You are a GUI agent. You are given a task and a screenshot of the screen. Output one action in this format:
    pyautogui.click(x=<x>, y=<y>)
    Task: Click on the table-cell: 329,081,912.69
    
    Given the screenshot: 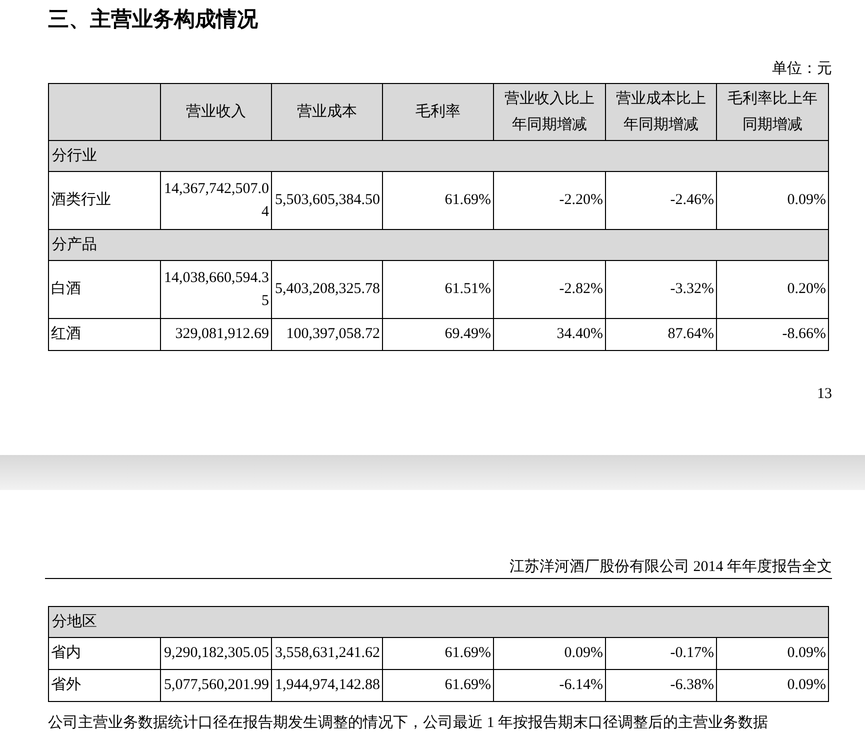 What is the action you would take?
    pyautogui.click(x=216, y=334)
    